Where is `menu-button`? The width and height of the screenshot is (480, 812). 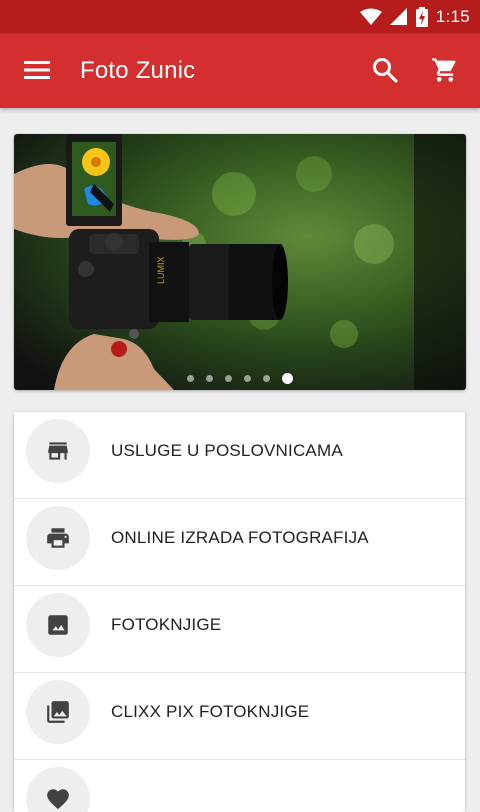 menu-button is located at coordinates (37, 70).